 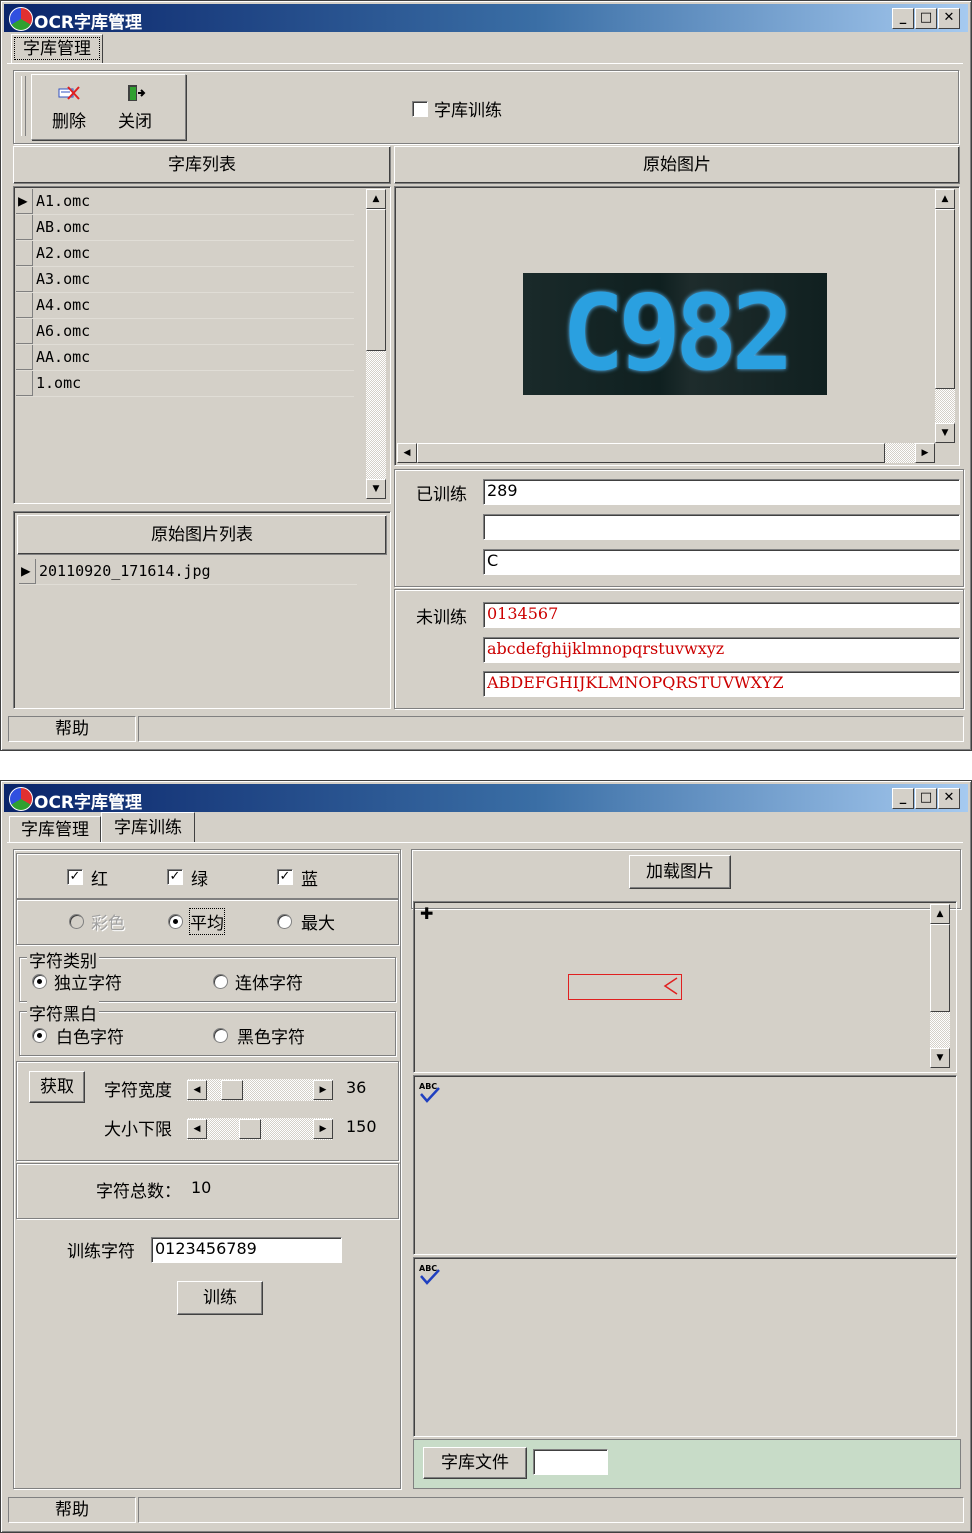 What do you see at coordinates (721, 562) in the screenshot?
I see `trained-field-3: C` at bounding box center [721, 562].